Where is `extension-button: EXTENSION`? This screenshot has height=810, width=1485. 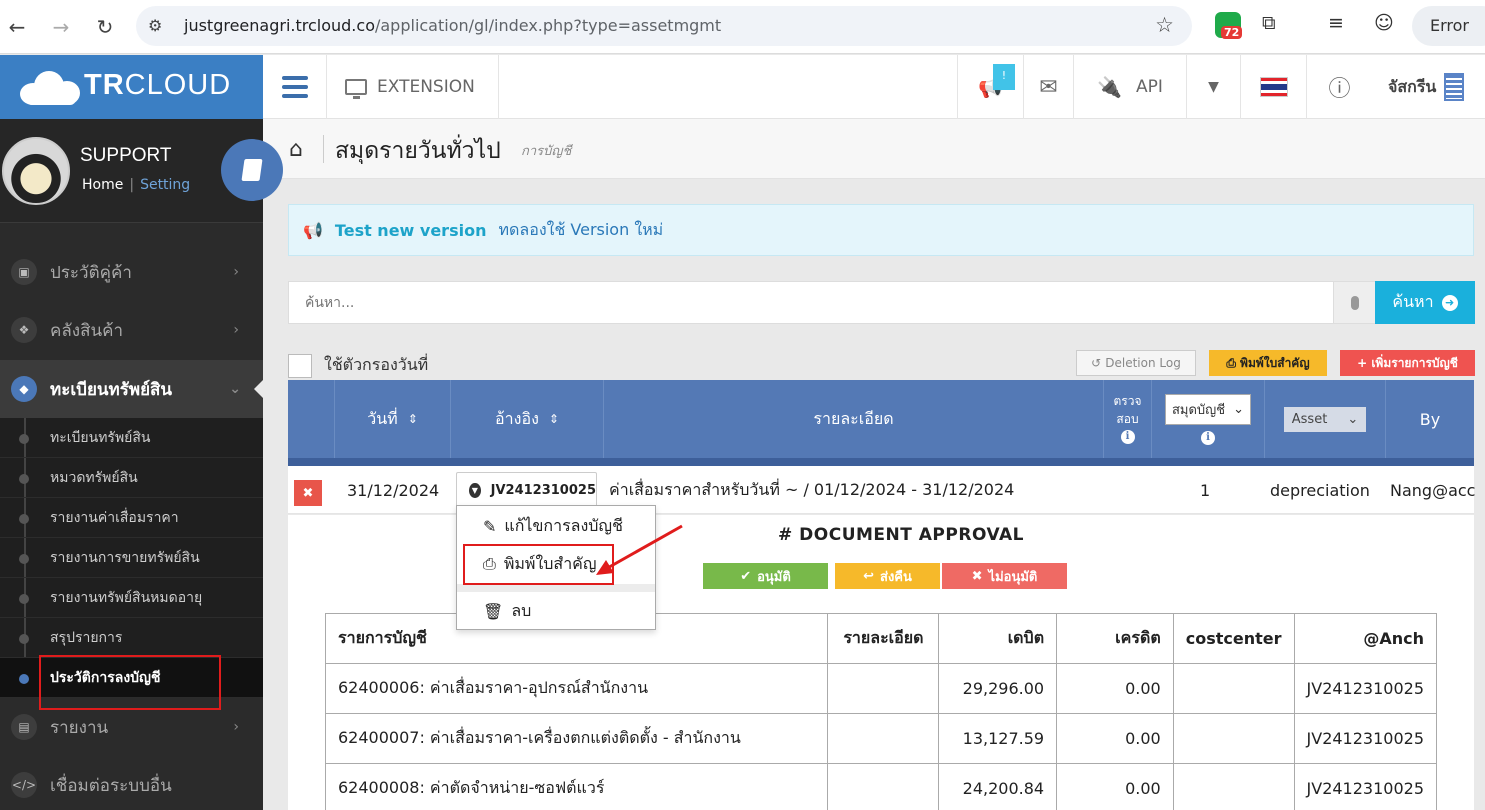
extension-button: EXTENSION is located at coordinates (413, 87).